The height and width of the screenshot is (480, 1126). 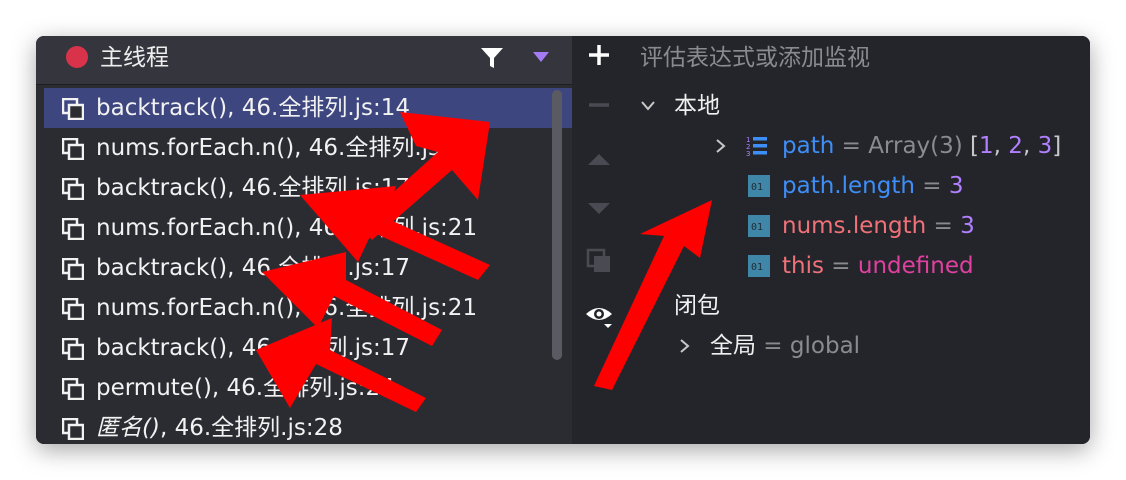 What do you see at coordinates (915, 266) in the screenshot?
I see `variable-value: undefined` at bounding box center [915, 266].